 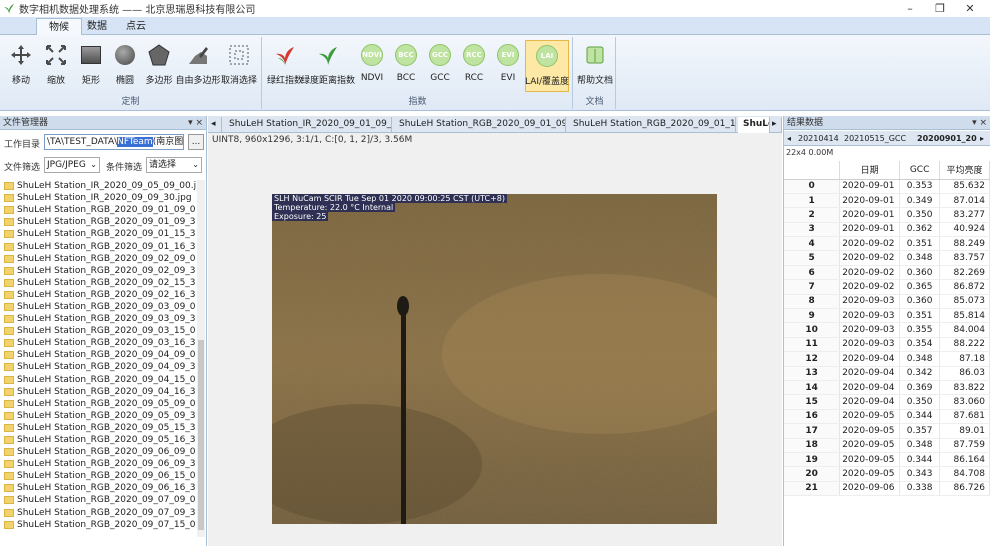 What do you see at coordinates (870, 170) in the screenshot?
I see `column-header-date: 日期` at bounding box center [870, 170].